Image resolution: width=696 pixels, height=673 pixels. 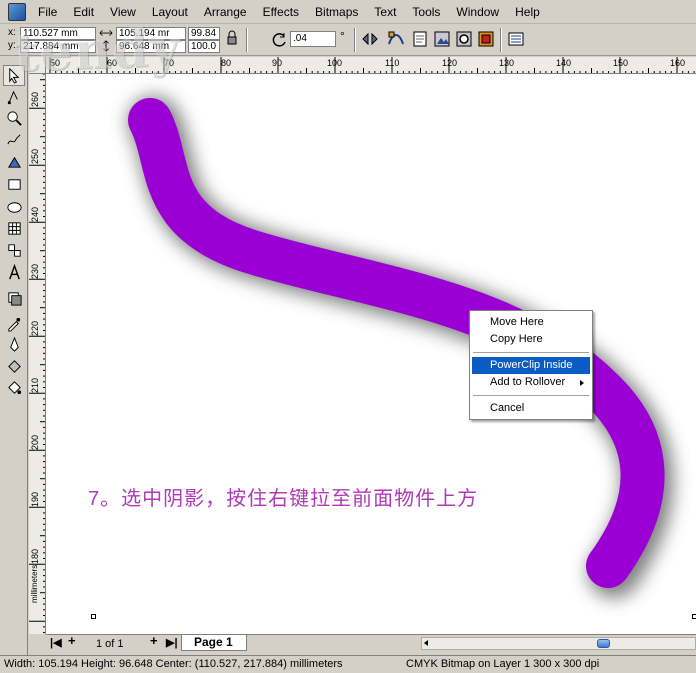 What do you see at coordinates (17, 11) in the screenshot?
I see `app-icon` at bounding box center [17, 11].